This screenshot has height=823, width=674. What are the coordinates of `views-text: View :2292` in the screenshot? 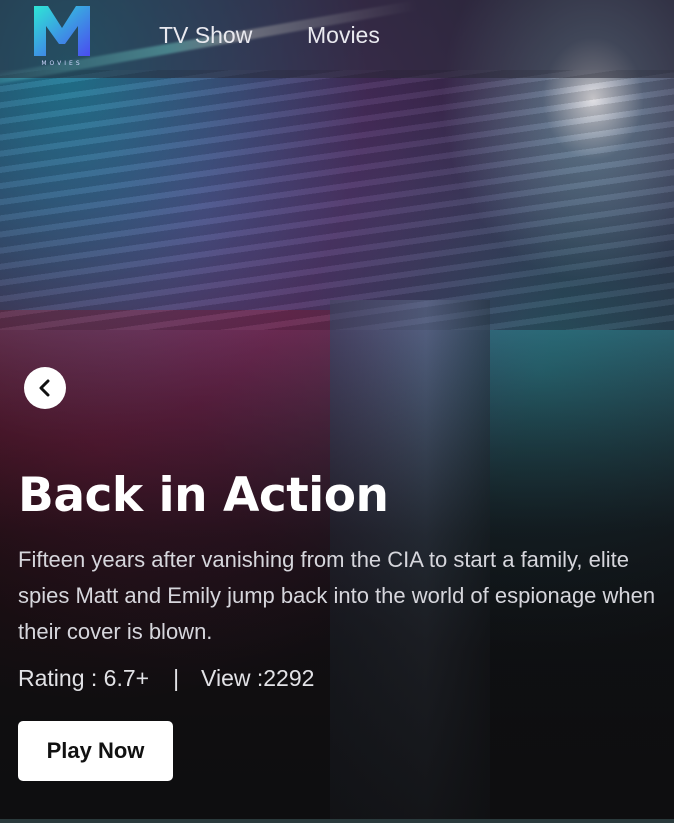 It's located at (258, 678).